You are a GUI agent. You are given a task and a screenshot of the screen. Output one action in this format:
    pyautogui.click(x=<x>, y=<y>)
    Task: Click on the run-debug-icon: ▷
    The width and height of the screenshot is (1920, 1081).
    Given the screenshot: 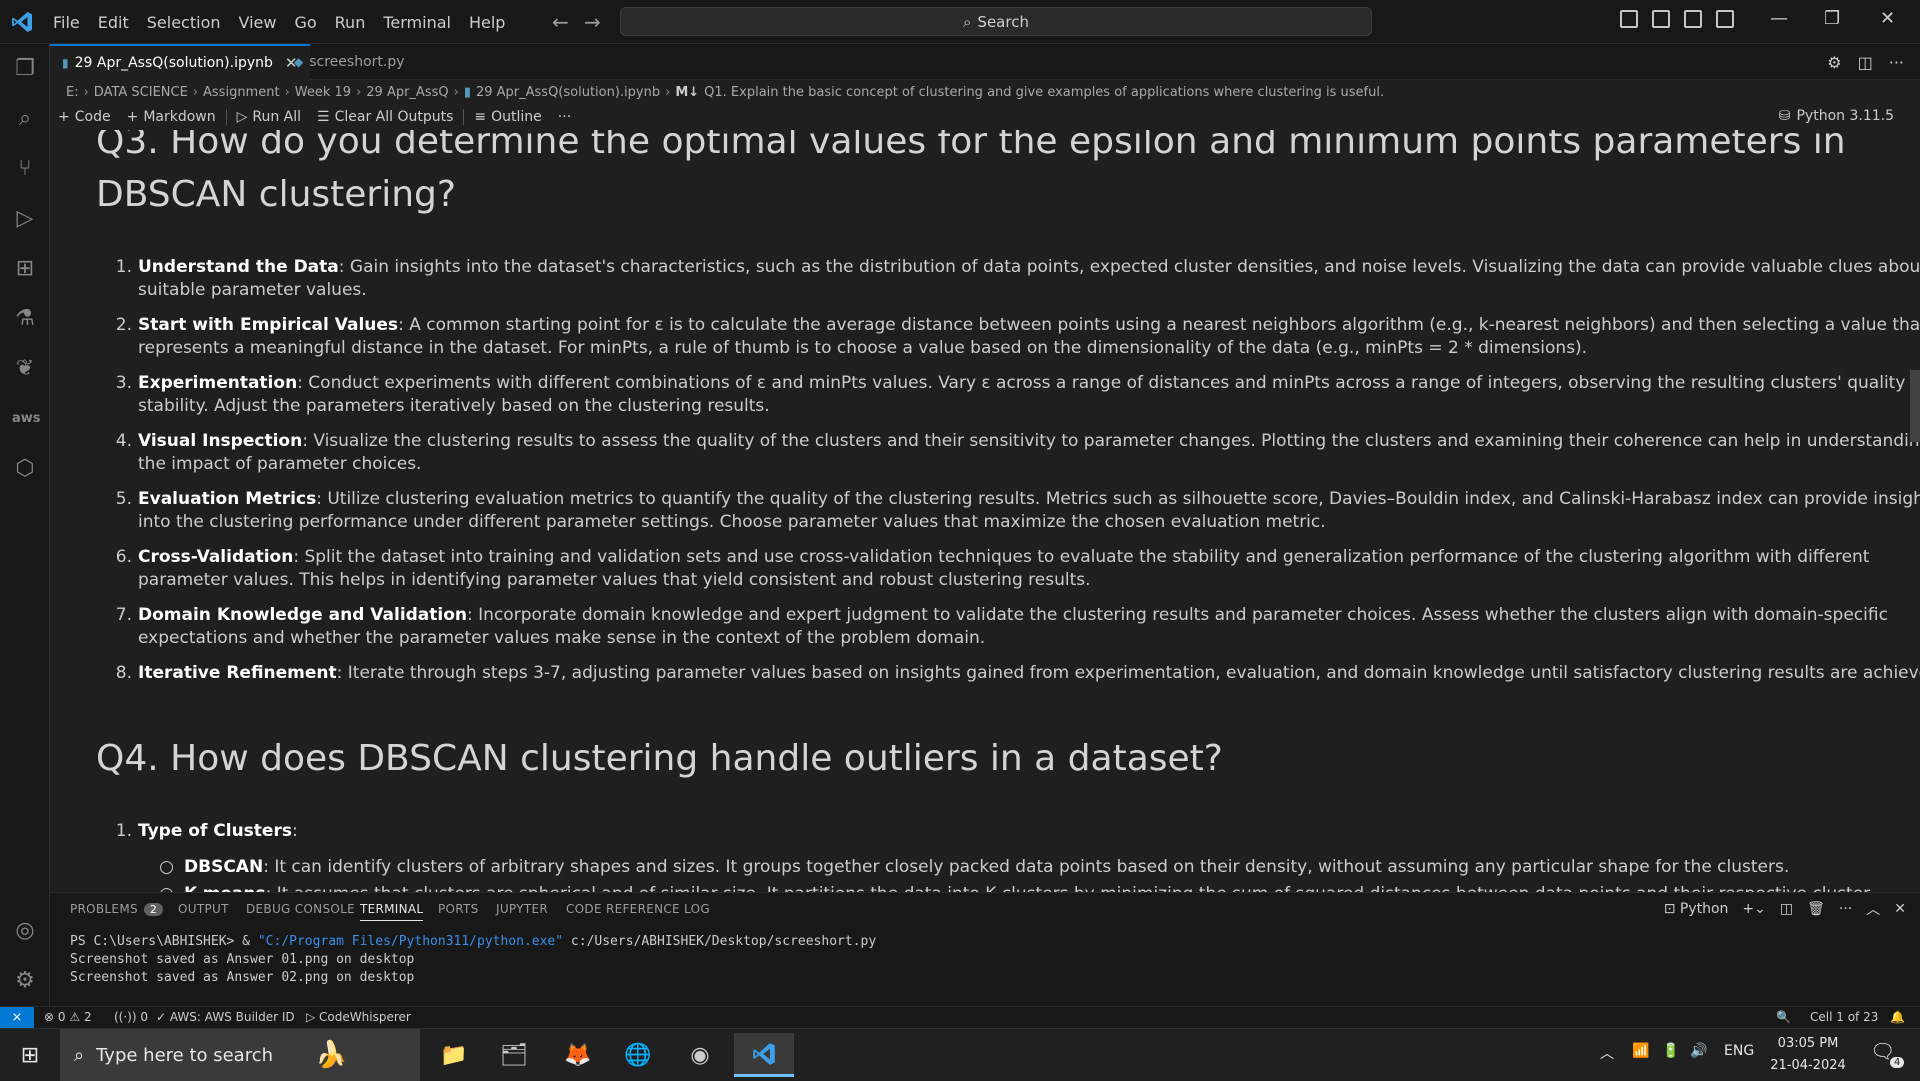 What is the action you would take?
    pyautogui.click(x=25, y=219)
    